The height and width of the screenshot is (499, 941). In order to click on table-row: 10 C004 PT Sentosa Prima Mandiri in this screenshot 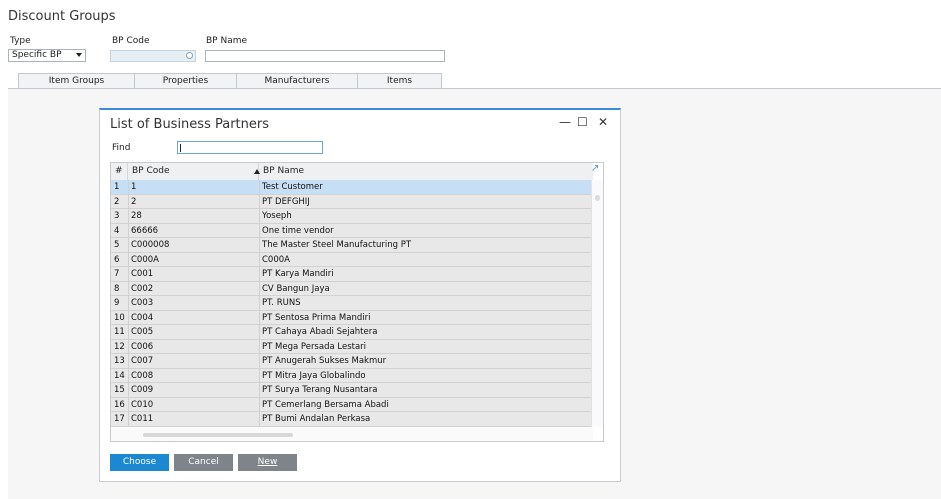, I will do `click(352, 317)`.